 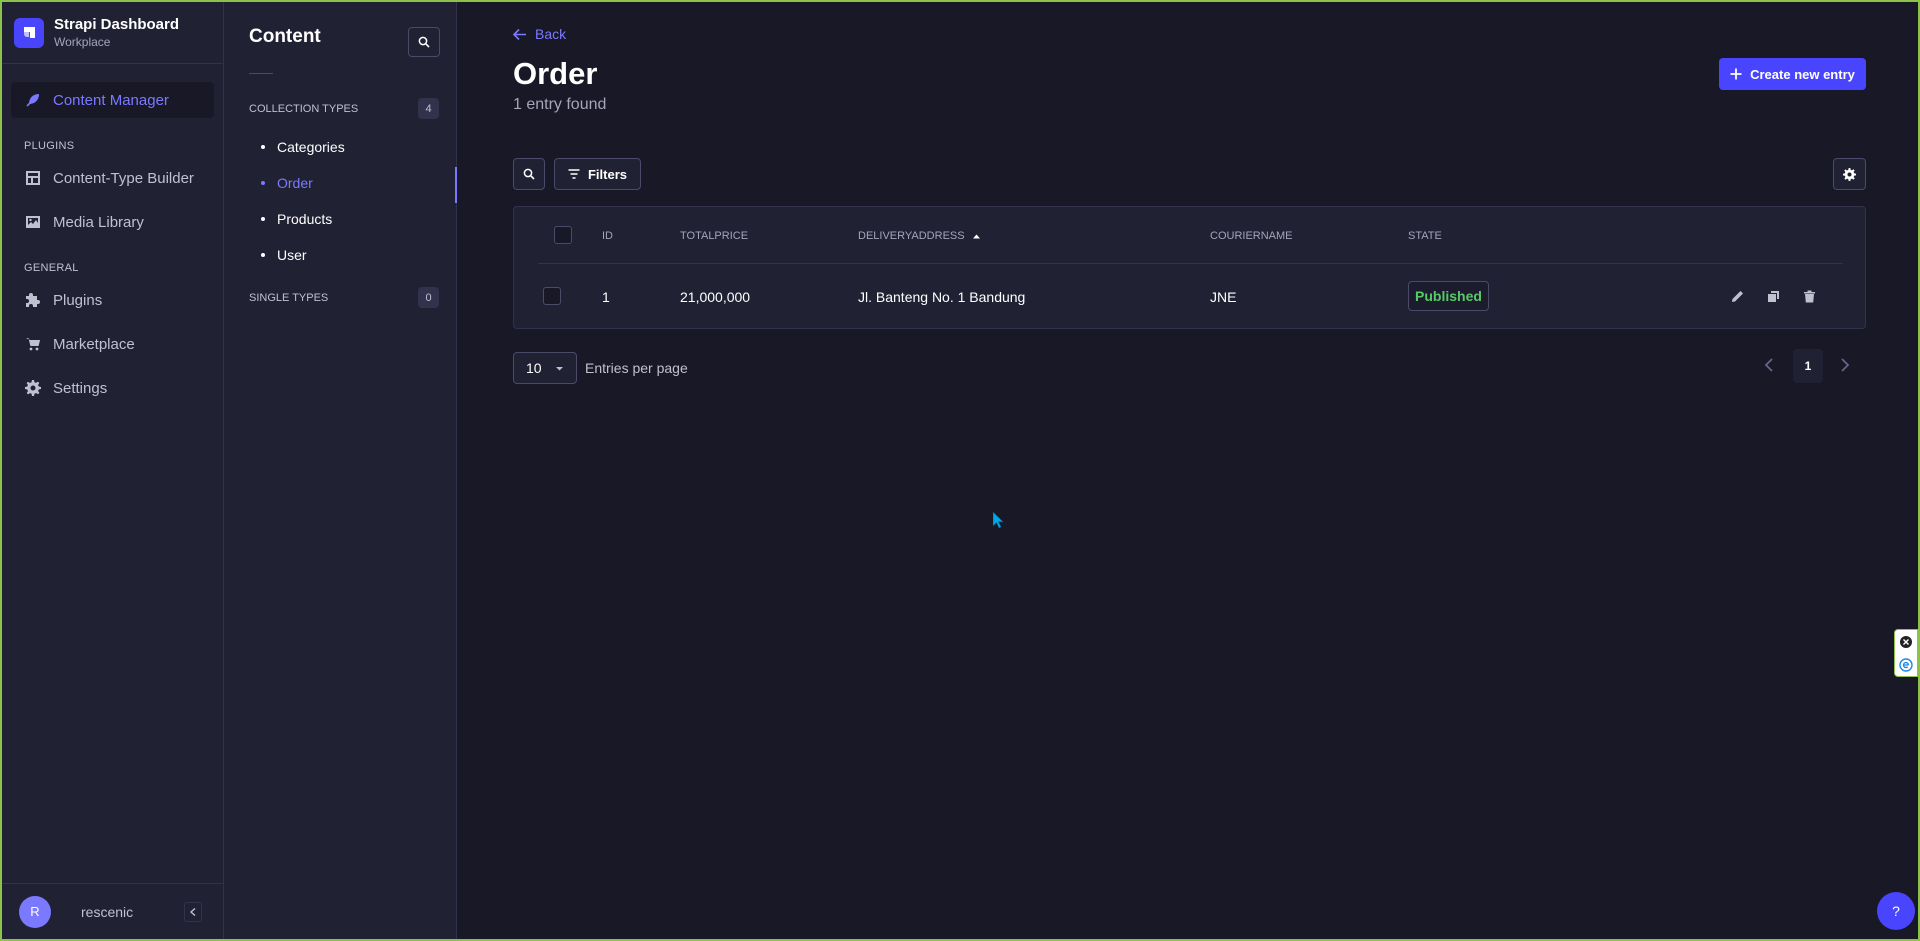 What do you see at coordinates (295, 183) in the screenshot?
I see `subnav-item-label: Order` at bounding box center [295, 183].